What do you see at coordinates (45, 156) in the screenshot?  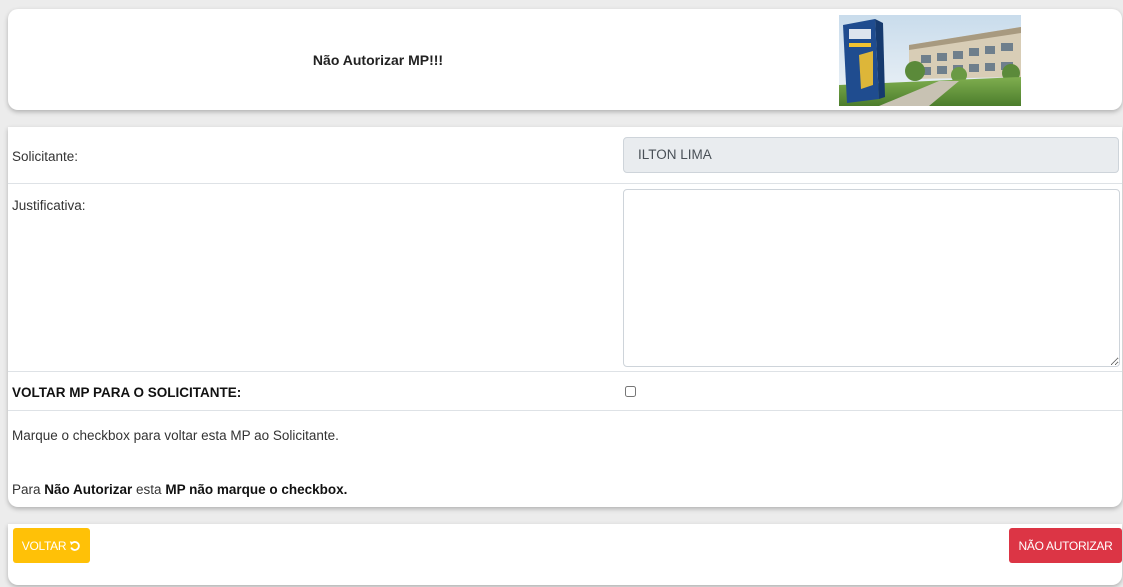 I see `solicitante-label: Solicitante:` at bounding box center [45, 156].